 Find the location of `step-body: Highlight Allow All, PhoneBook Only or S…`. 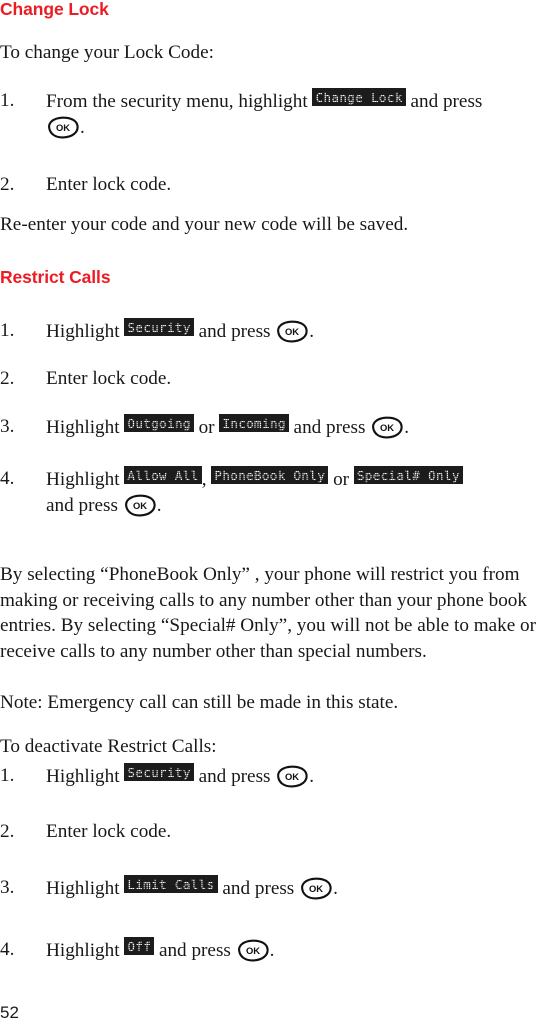

step-body: Highlight Allow All, PhoneBook Only or S… is located at coordinates (296, 492).